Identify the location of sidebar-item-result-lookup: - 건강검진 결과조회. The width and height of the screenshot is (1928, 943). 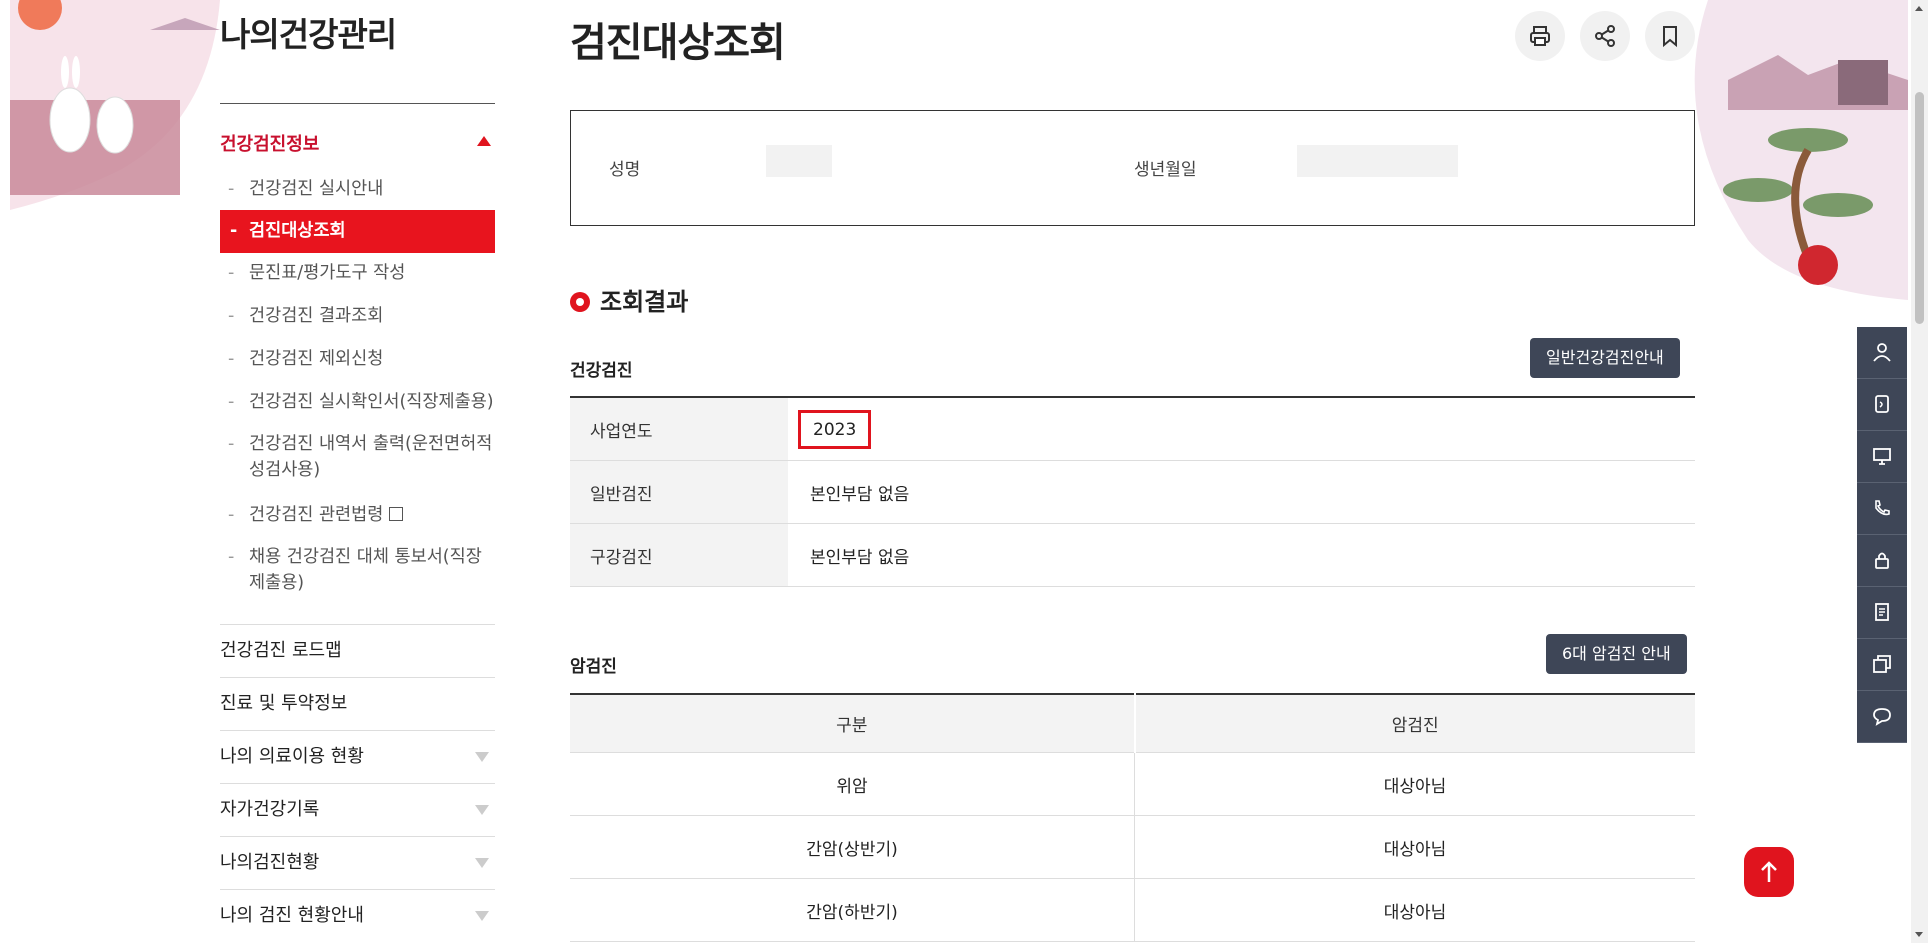
(357, 316).